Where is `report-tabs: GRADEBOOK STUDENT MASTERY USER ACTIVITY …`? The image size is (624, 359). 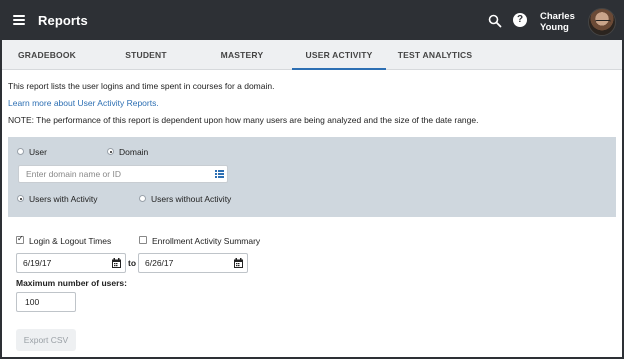
report-tabs: GRADEBOOK STUDENT MASTERY USER ACTIVITY … is located at coordinates (312, 55).